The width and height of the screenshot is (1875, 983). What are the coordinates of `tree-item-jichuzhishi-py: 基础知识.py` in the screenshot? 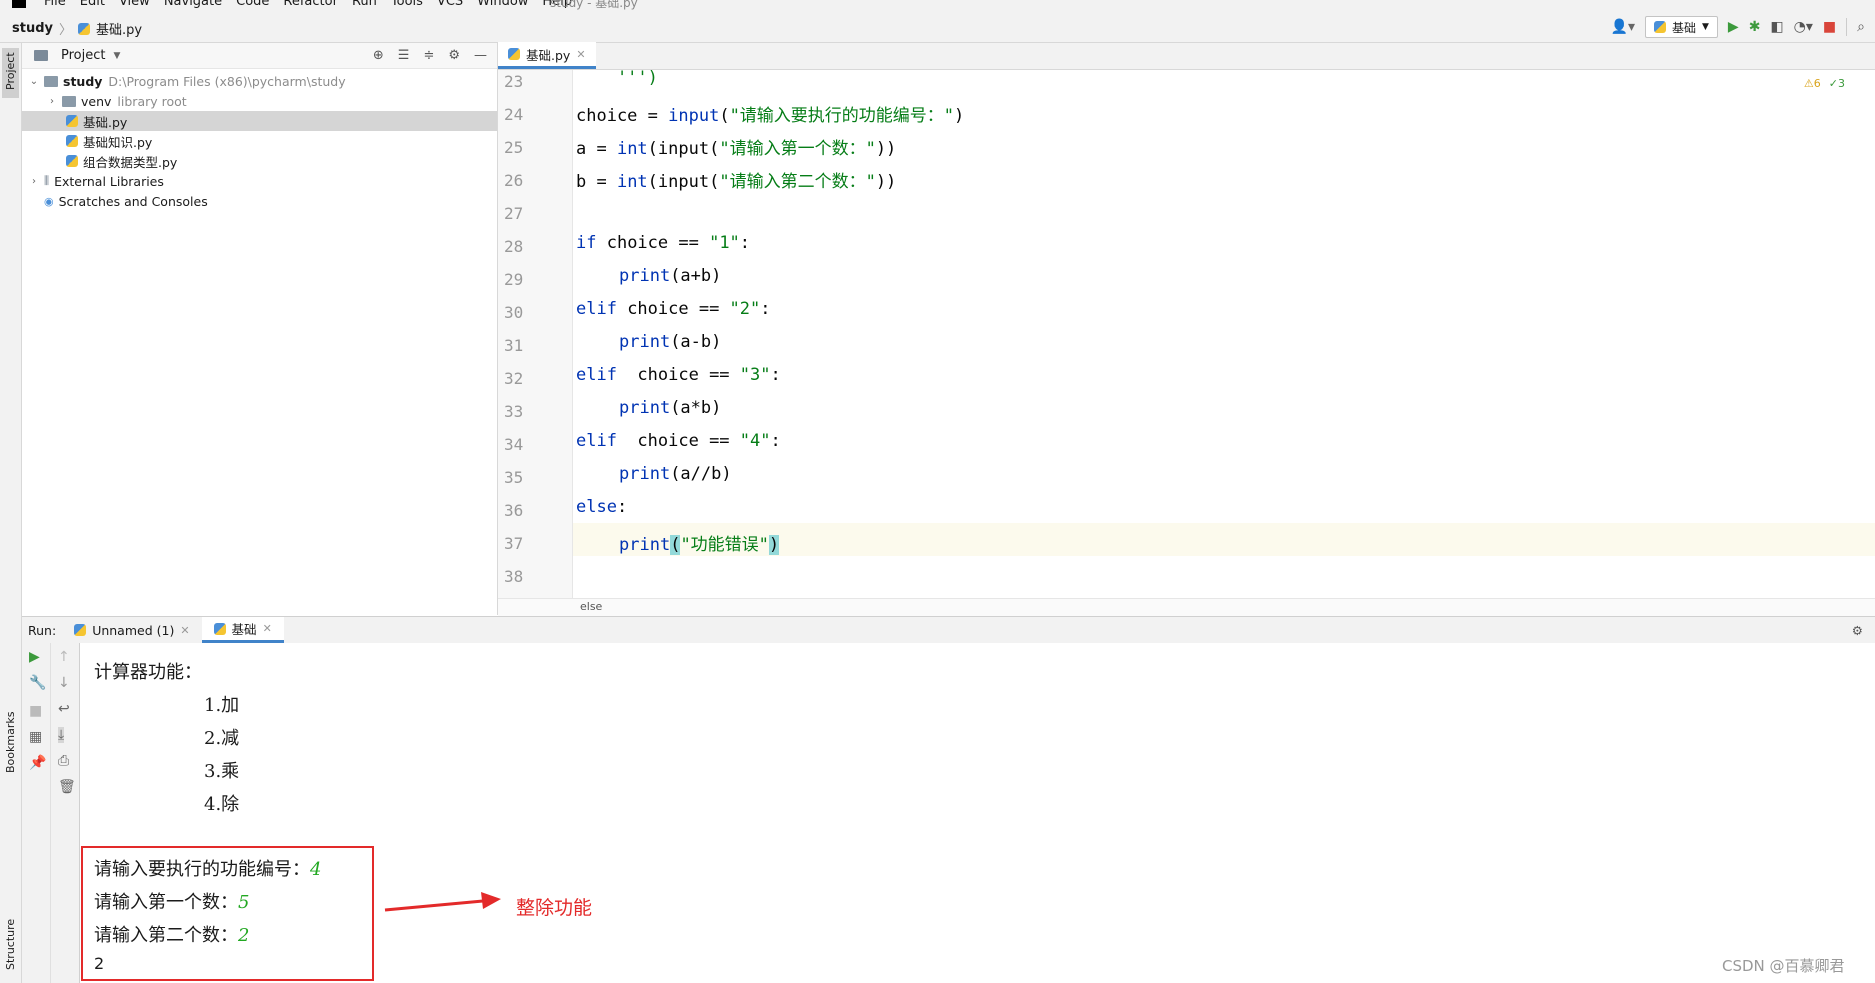 It's located at (259, 141).